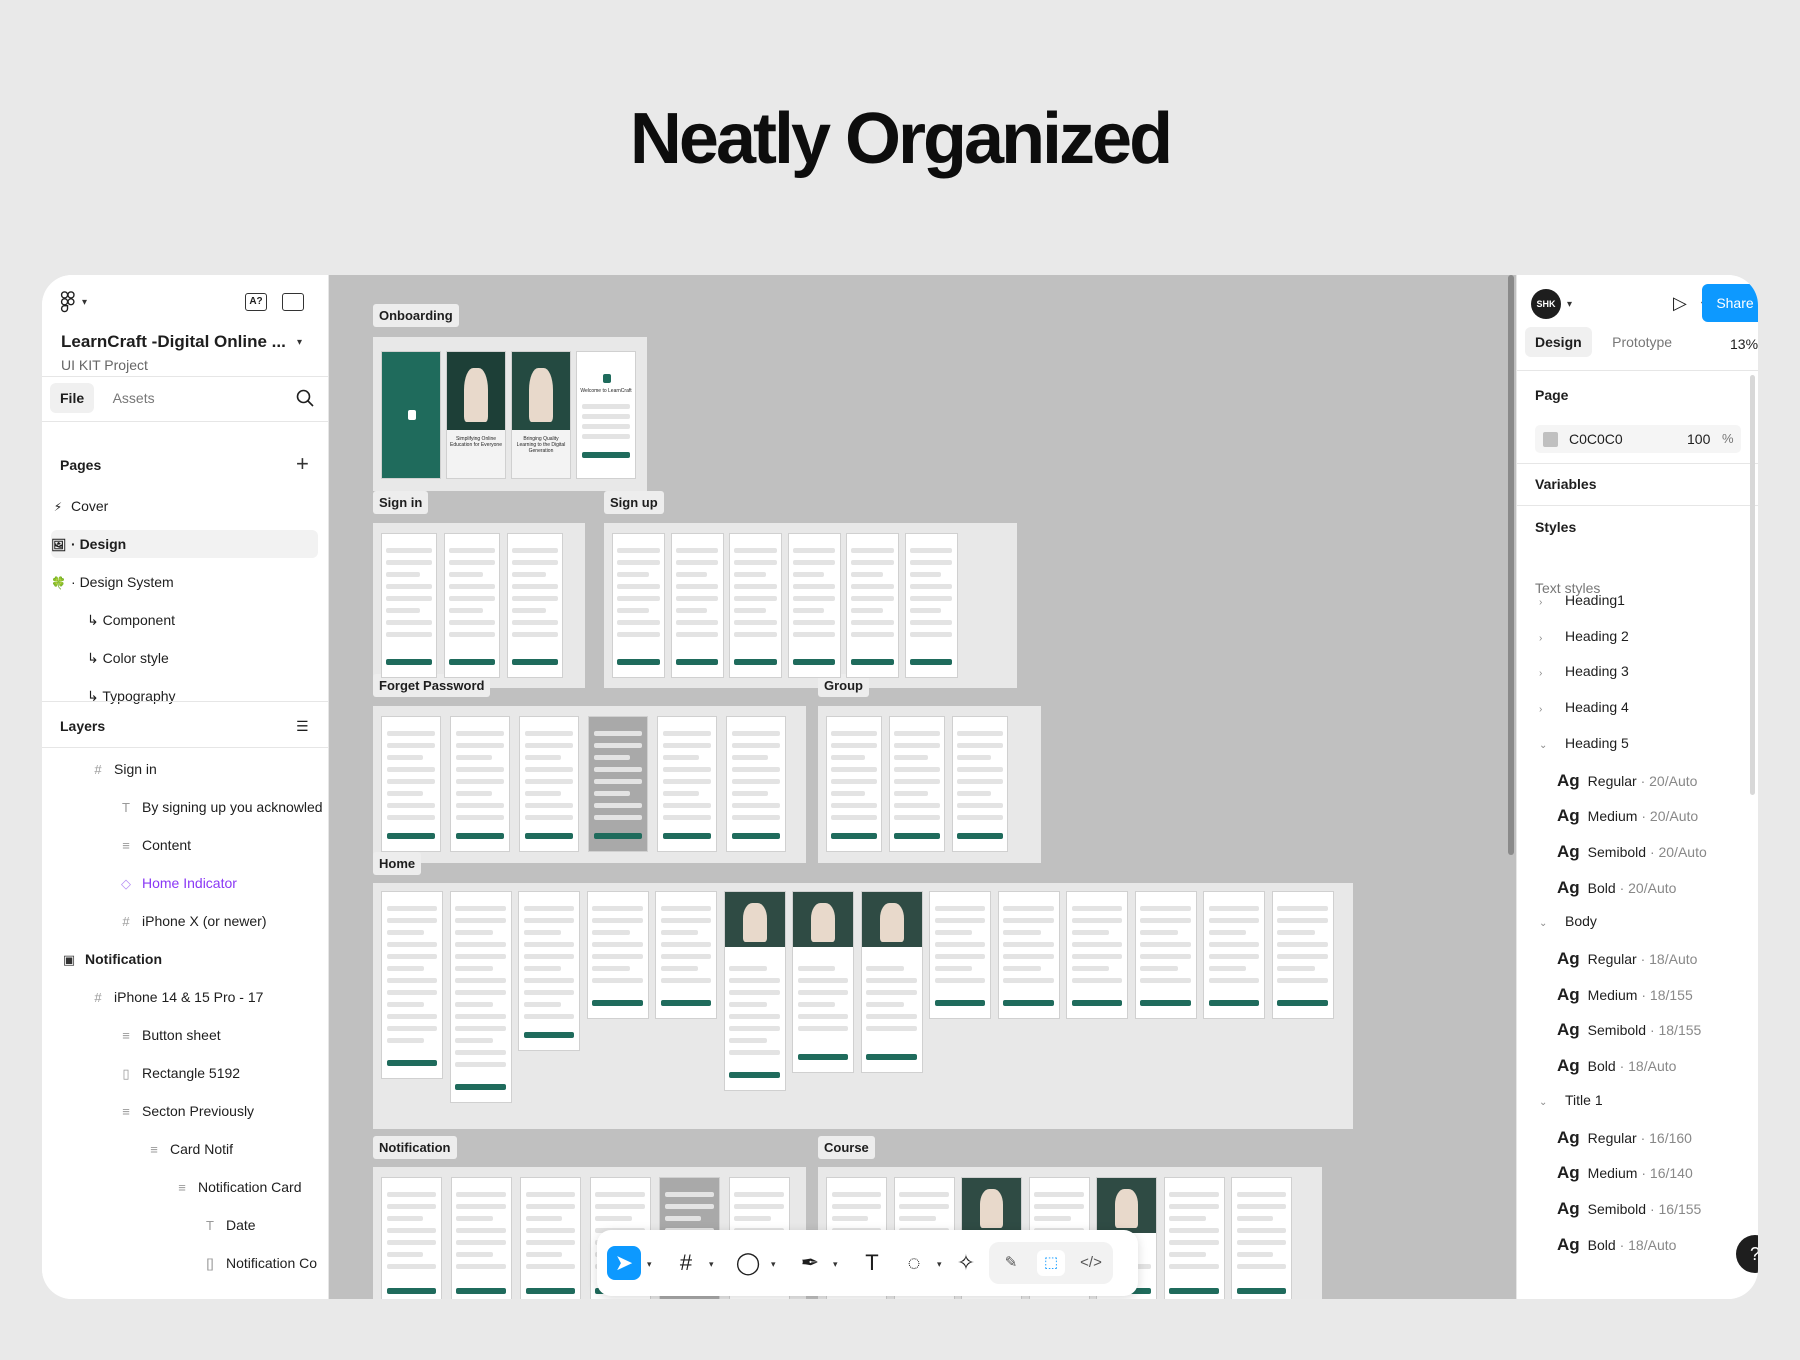  I want to click on frame-onboarding-welcome: Welcome to LearnCraft, so click(606, 415).